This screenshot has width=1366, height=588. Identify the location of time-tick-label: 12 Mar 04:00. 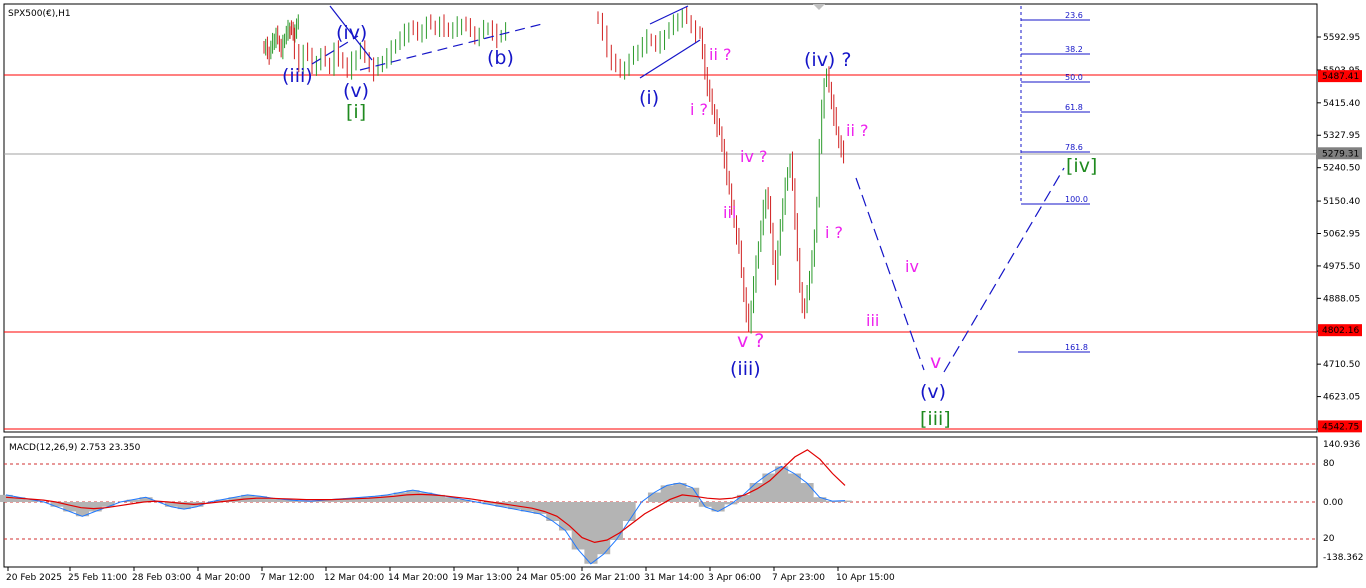
(354, 578).